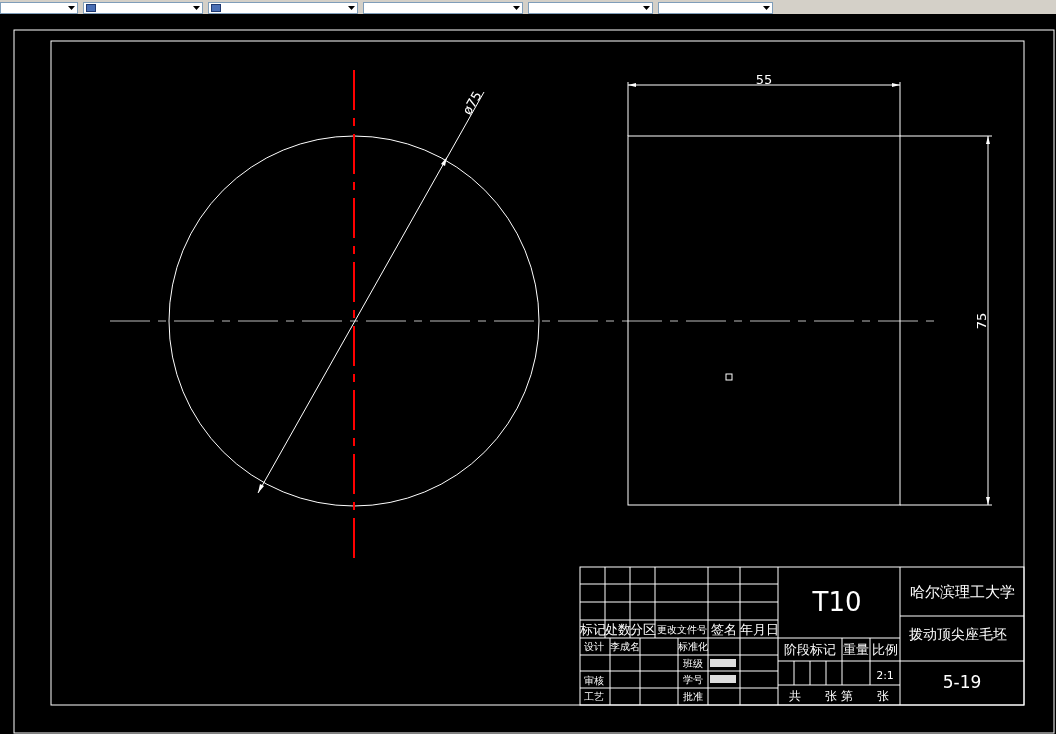  Describe the element at coordinates (594, 680) in the screenshot. I see `row-label: 审核` at that location.